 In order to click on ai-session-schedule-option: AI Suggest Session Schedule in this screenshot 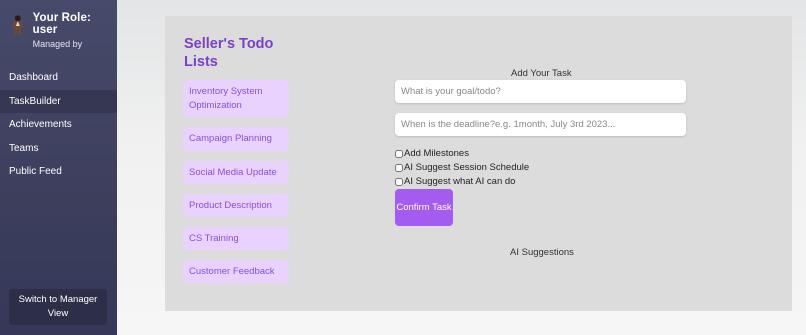, I will do `click(462, 167)`.